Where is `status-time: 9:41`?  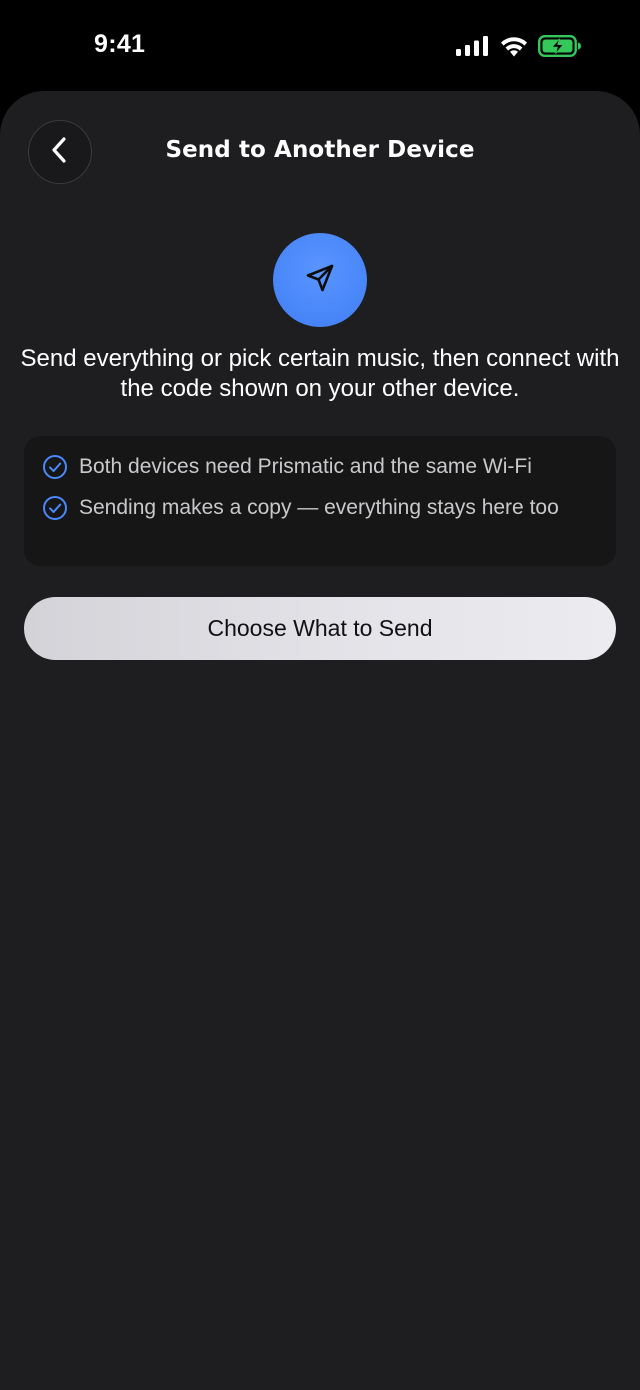 status-time: 9:41 is located at coordinates (120, 44).